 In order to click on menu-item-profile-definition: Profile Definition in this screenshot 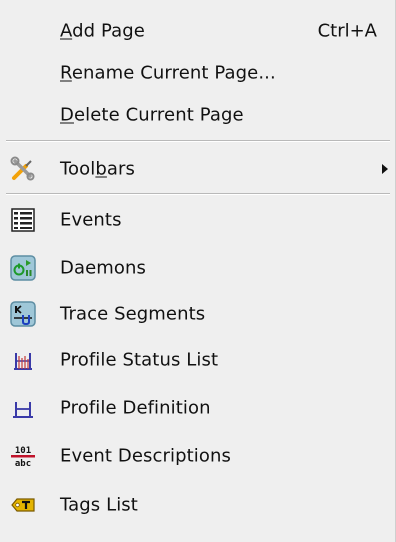, I will do `click(198, 408)`.